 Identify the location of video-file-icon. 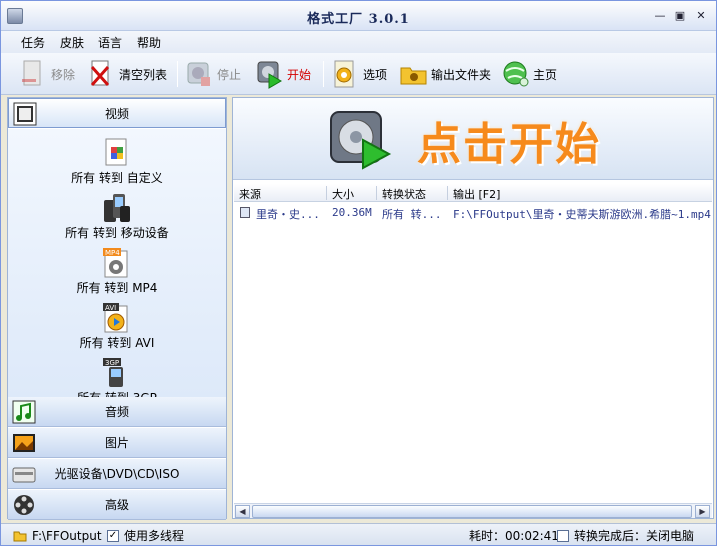
(245, 212).